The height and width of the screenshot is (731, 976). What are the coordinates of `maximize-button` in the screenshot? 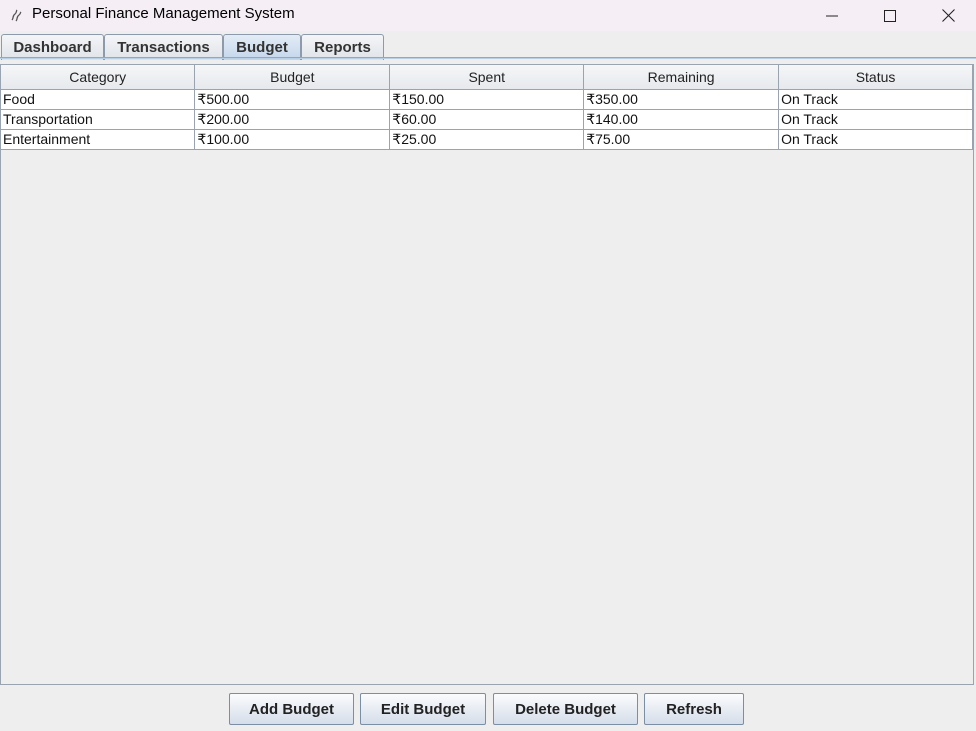 It's located at (890, 15).